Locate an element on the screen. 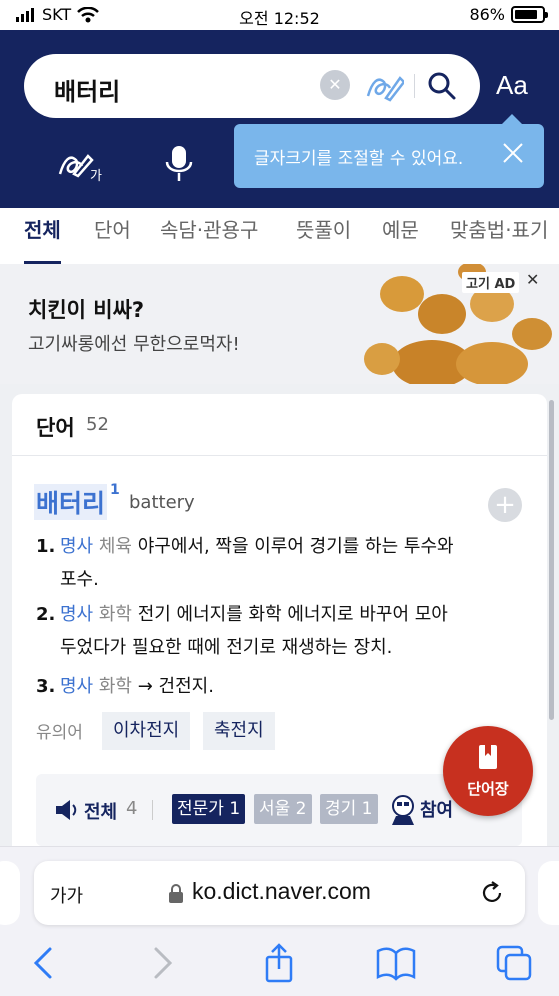  tab-spelling: 맞춤법·표기 is located at coordinates (499, 239).